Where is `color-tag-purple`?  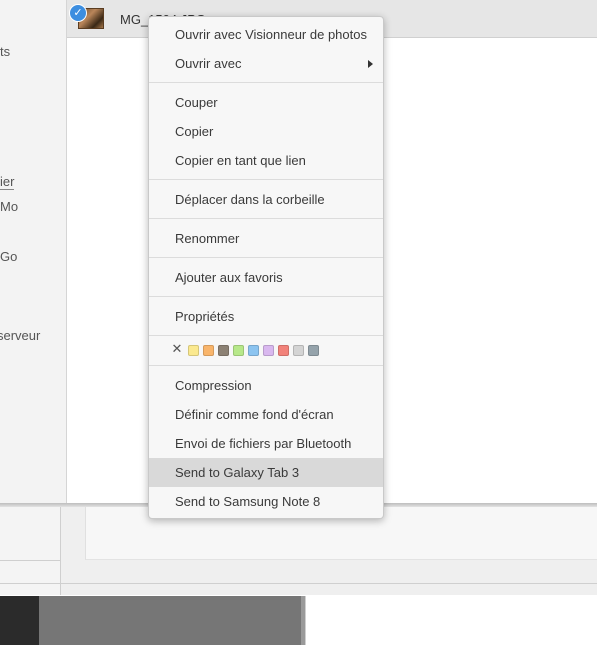 color-tag-purple is located at coordinates (268, 350).